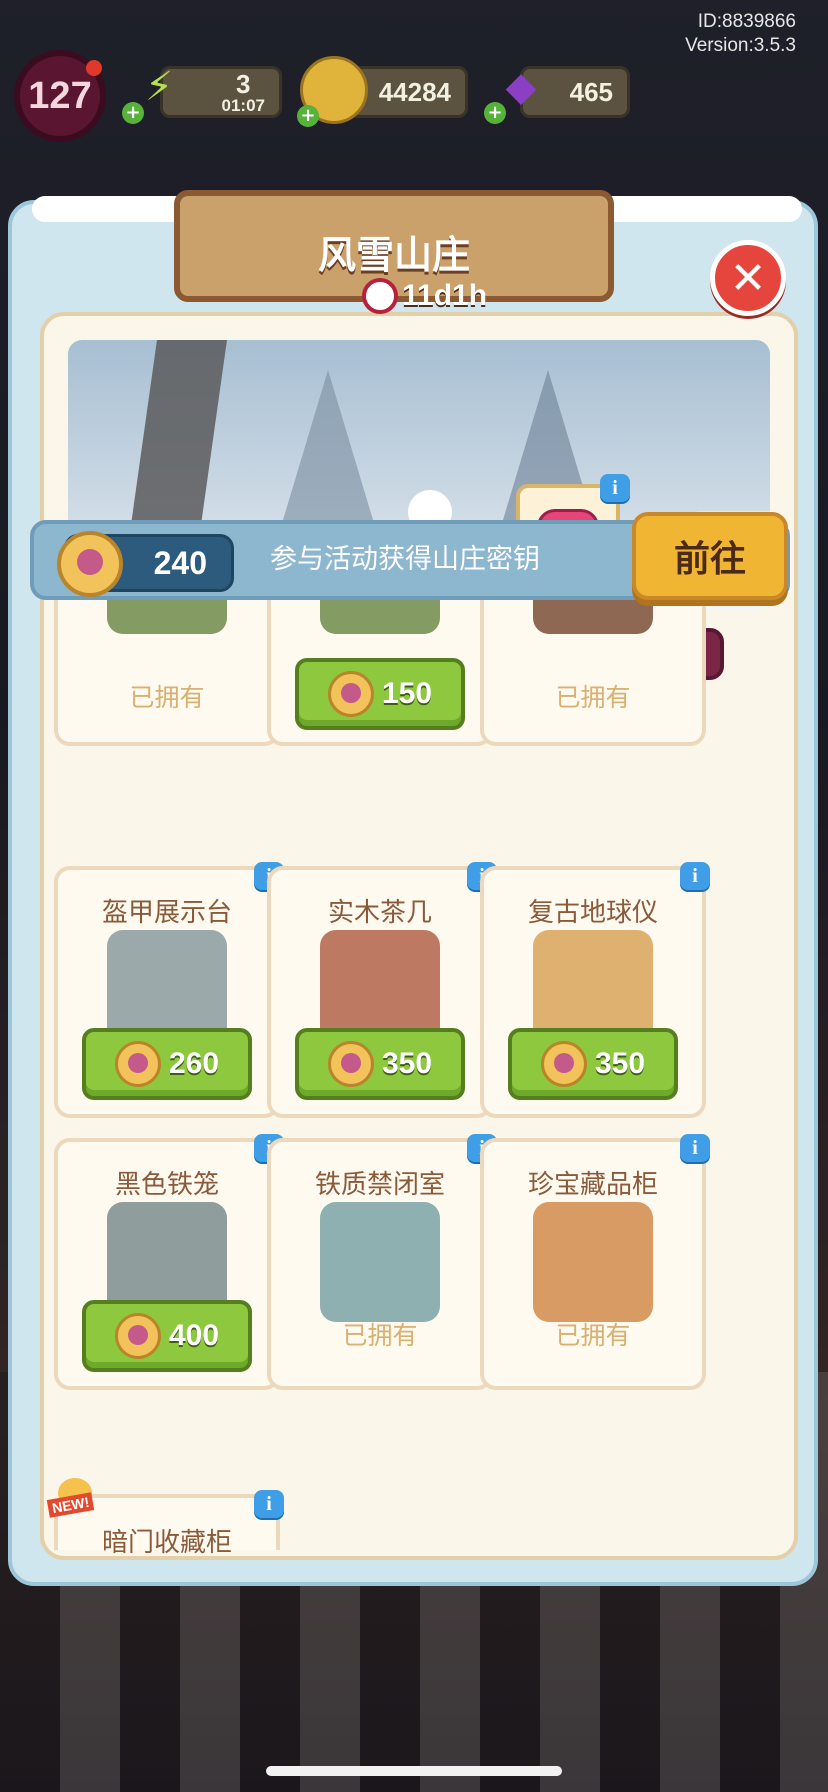  What do you see at coordinates (194, 1335) in the screenshot?
I see `price-value: 400` at bounding box center [194, 1335].